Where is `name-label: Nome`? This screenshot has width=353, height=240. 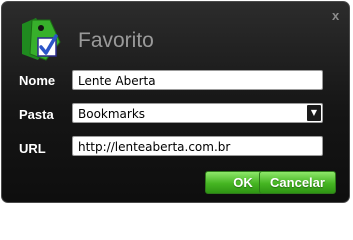
name-label: Nome is located at coordinates (37, 80).